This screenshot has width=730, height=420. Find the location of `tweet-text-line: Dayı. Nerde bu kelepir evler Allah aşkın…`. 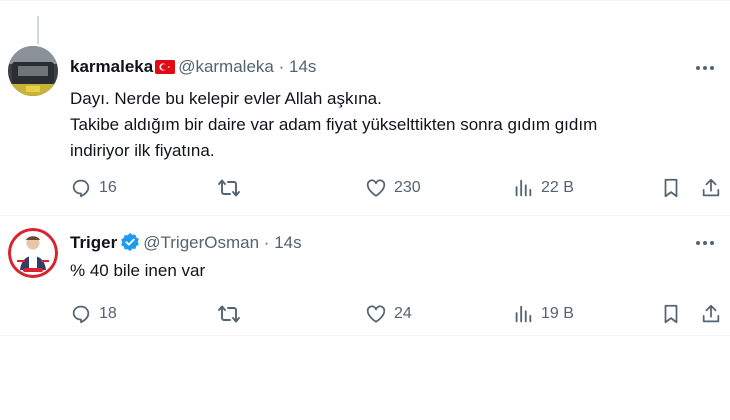

tweet-text-line: Dayı. Nerde bu kelepir evler Allah aşkın… is located at coordinates (226, 98).